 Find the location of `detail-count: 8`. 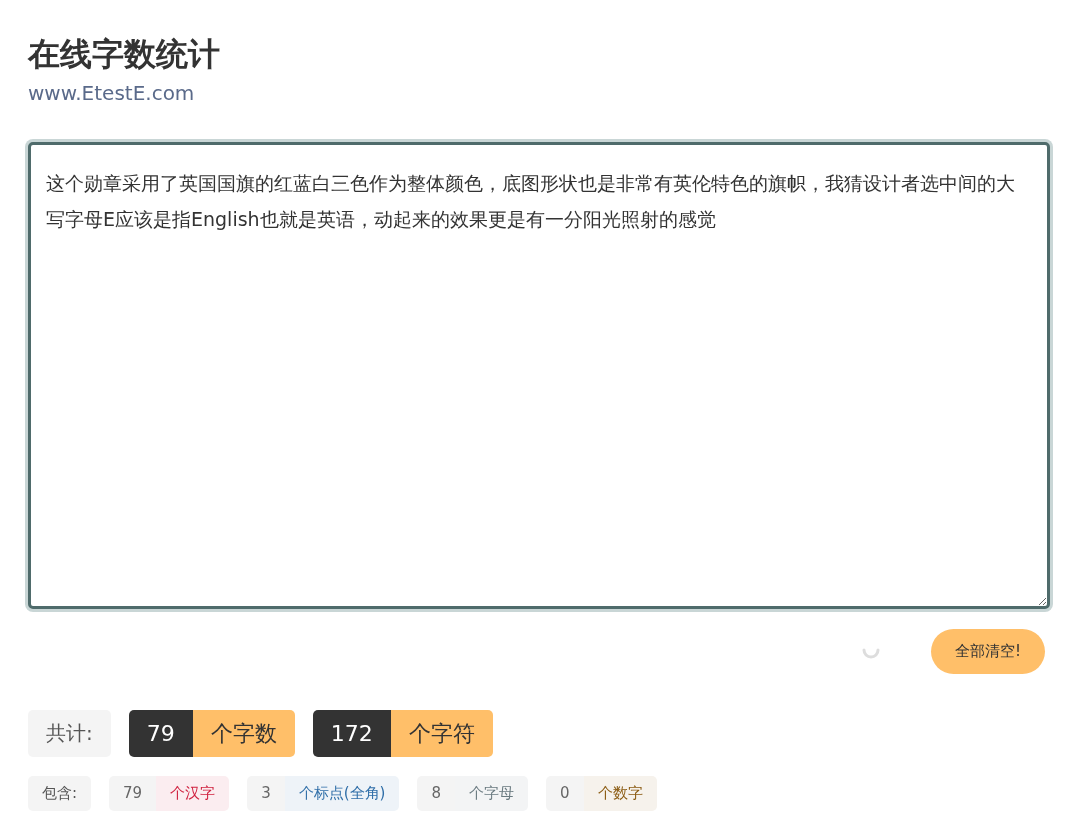

detail-count: 8 is located at coordinates (436, 793).